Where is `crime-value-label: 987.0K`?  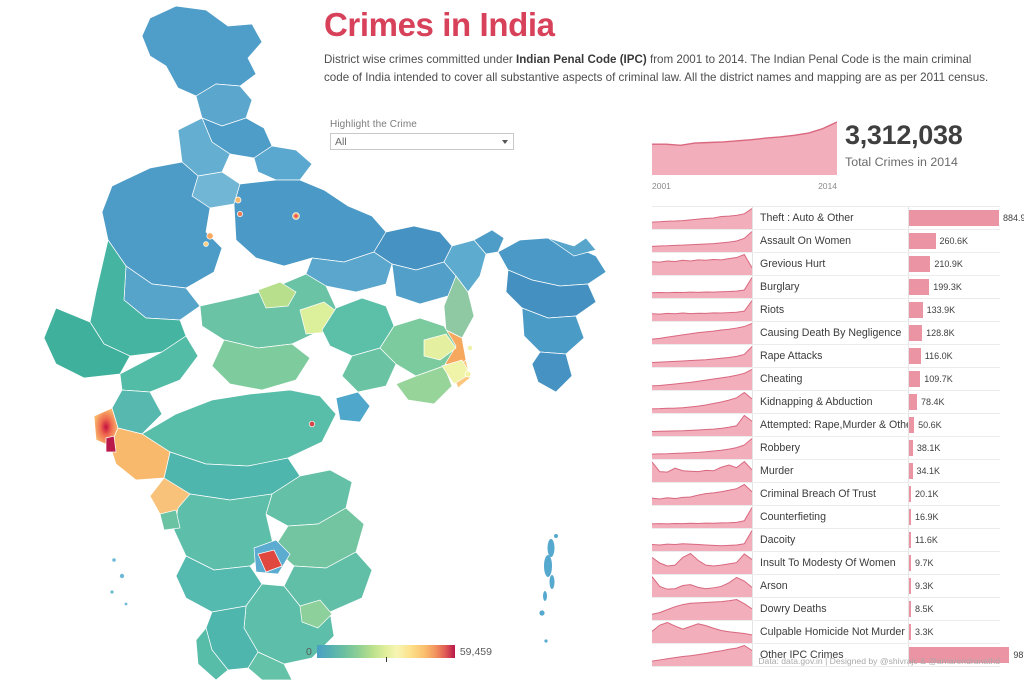
crime-value-label: 987.0K is located at coordinates (1018, 655).